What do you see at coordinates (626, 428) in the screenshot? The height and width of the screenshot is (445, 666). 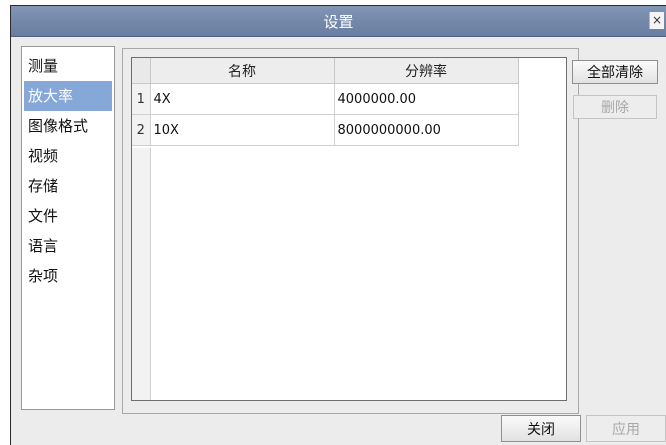 I see `apply-button: 应用` at bounding box center [626, 428].